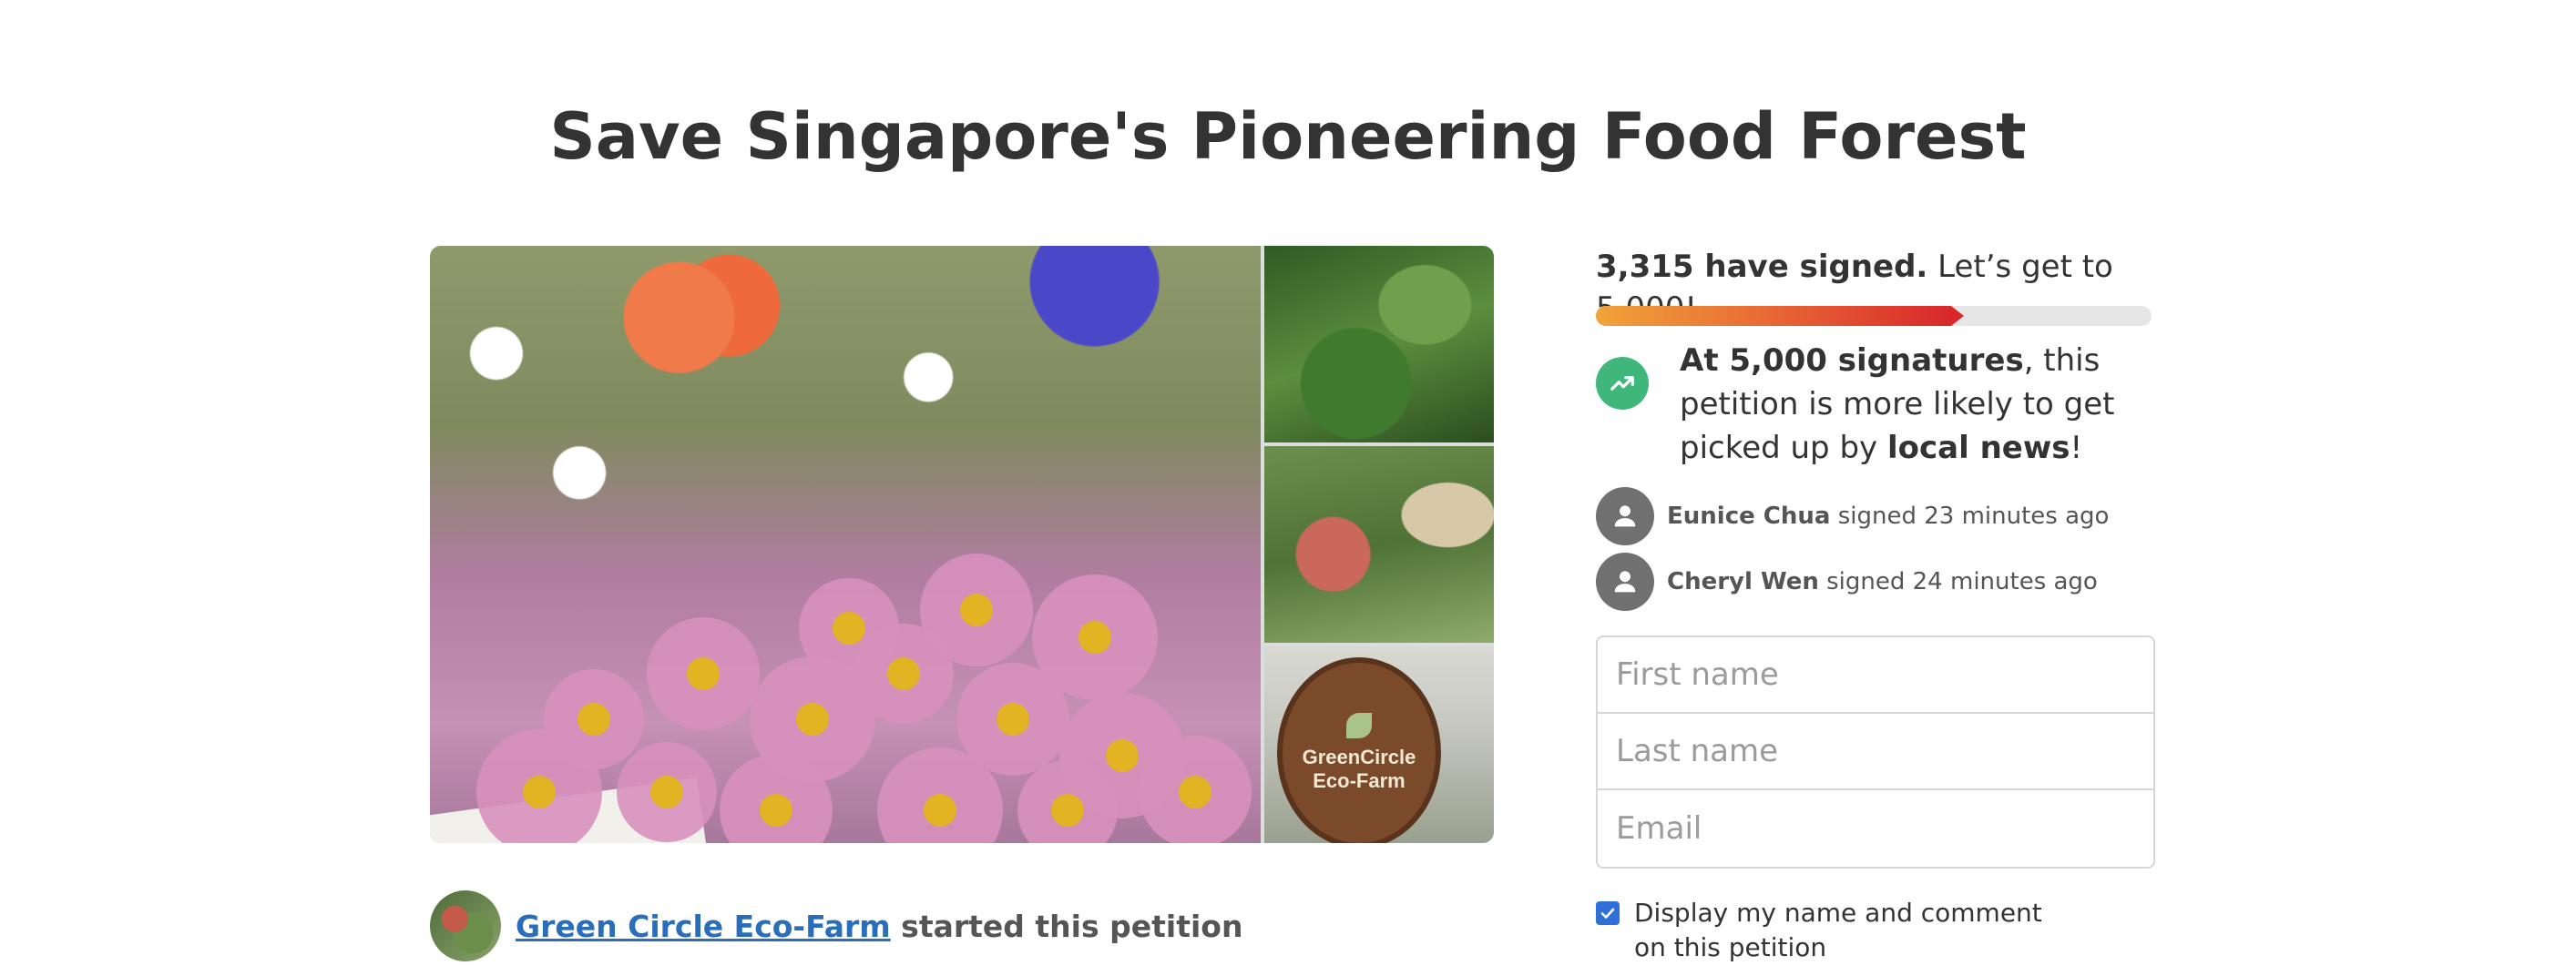 This screenshot has height=976, width=2576. I want to click on starter-avatar, so click(465, 925).